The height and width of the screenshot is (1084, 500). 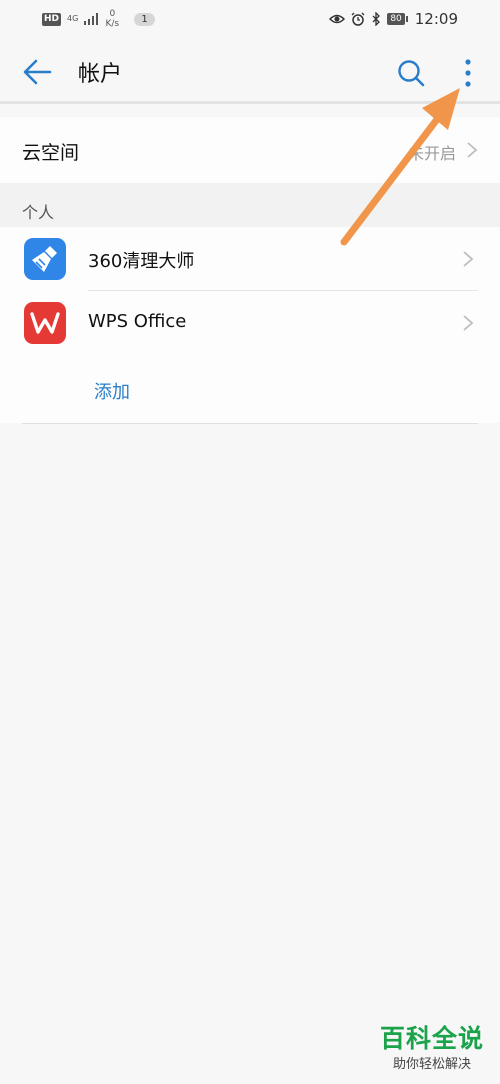 I want to click on status-right: 80 12:09, so click(x=393, y=19).